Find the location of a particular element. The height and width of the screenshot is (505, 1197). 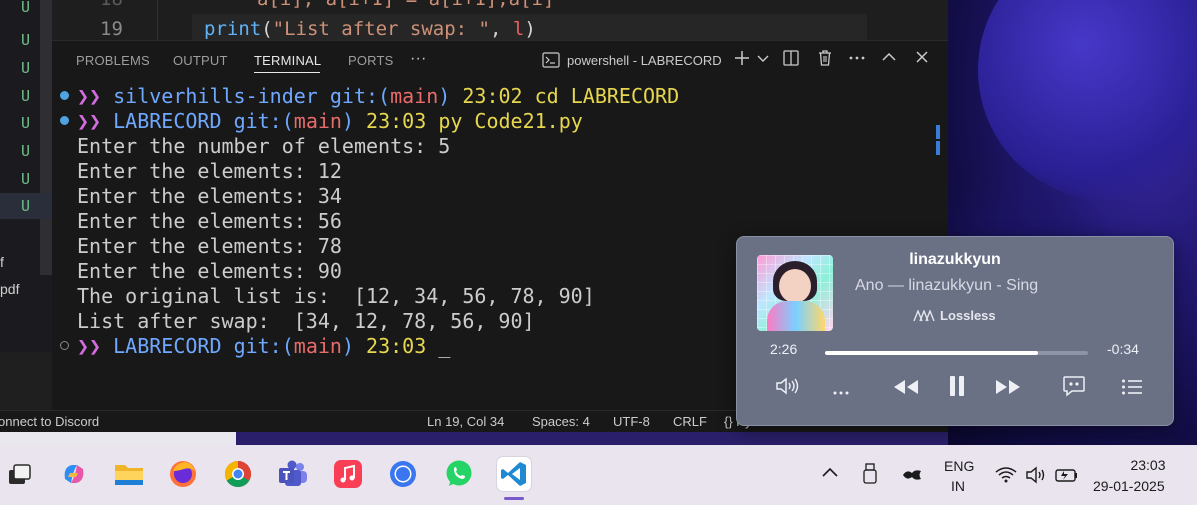

speaker-icon is located at coordinates (1036, 476).